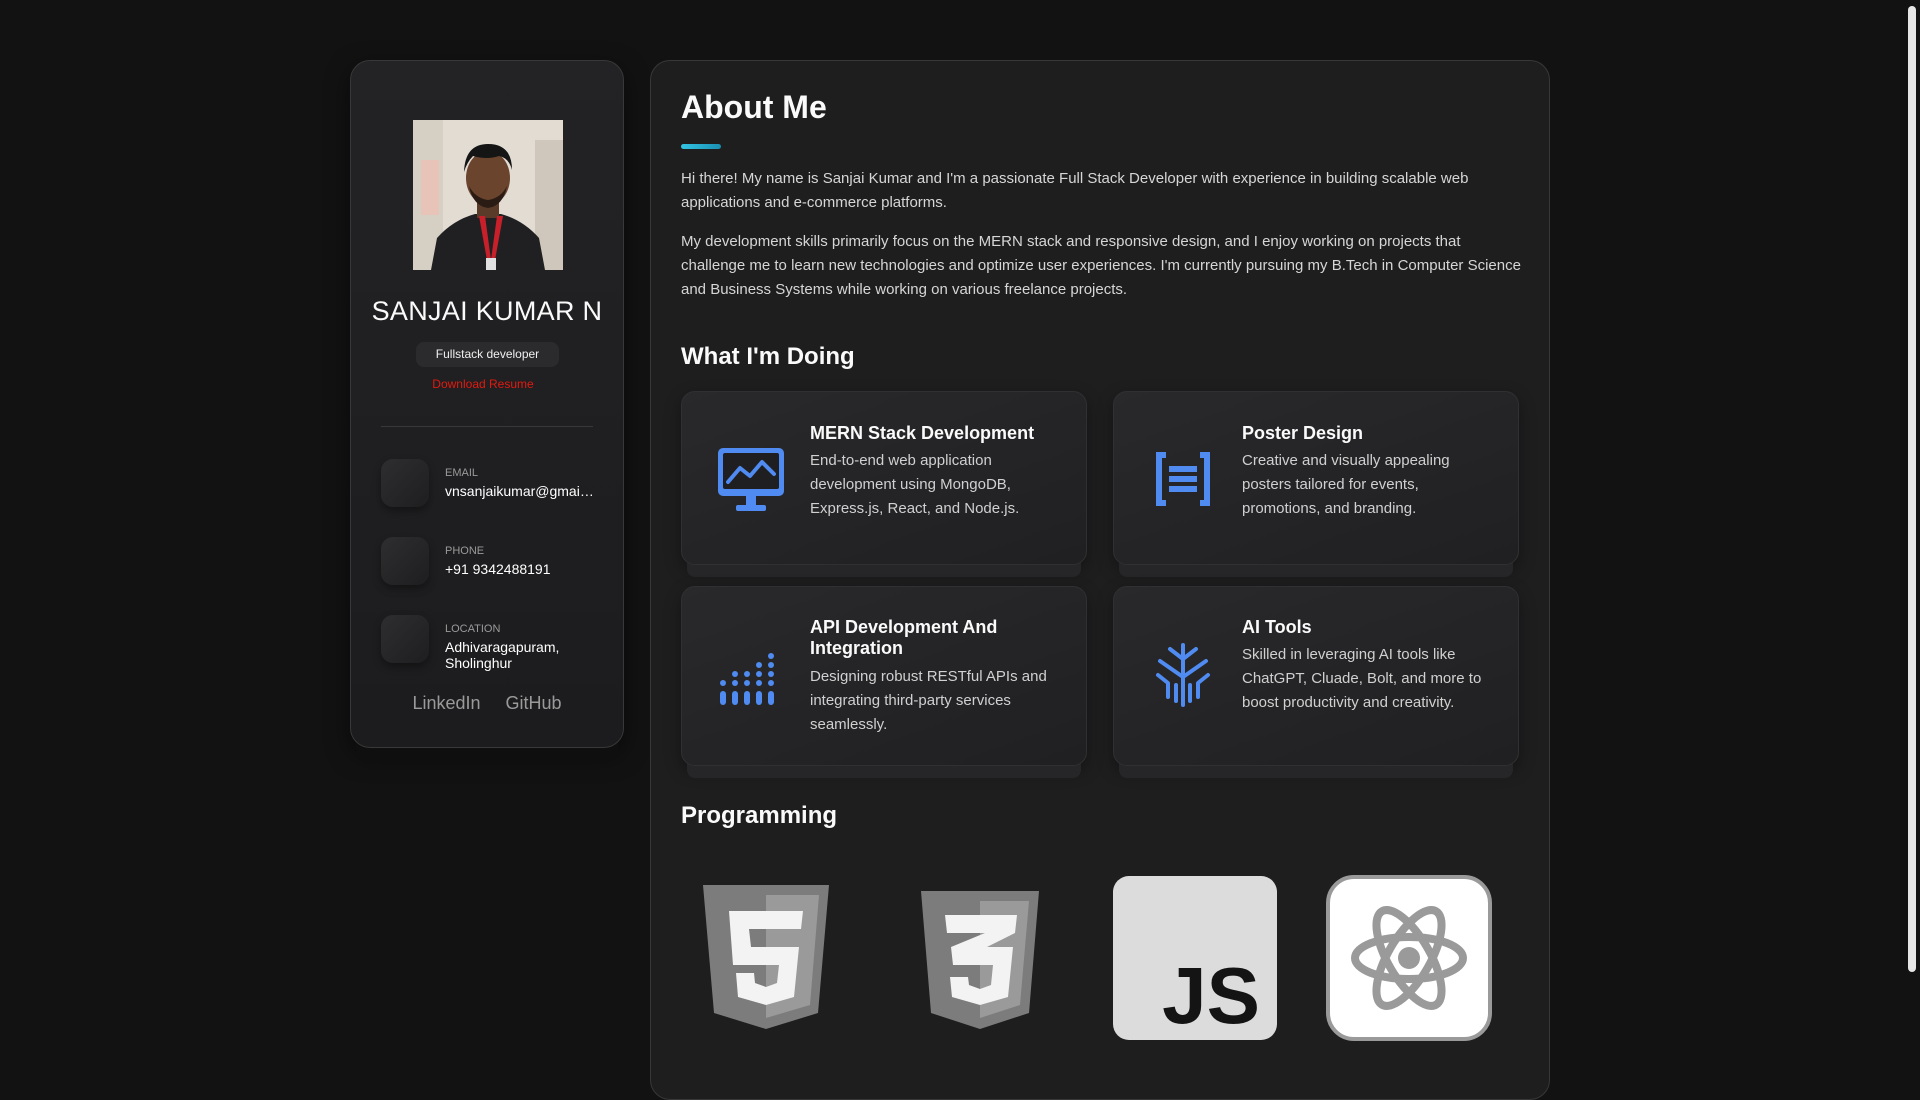  I want to click on css3-icon, so click(980, 958).